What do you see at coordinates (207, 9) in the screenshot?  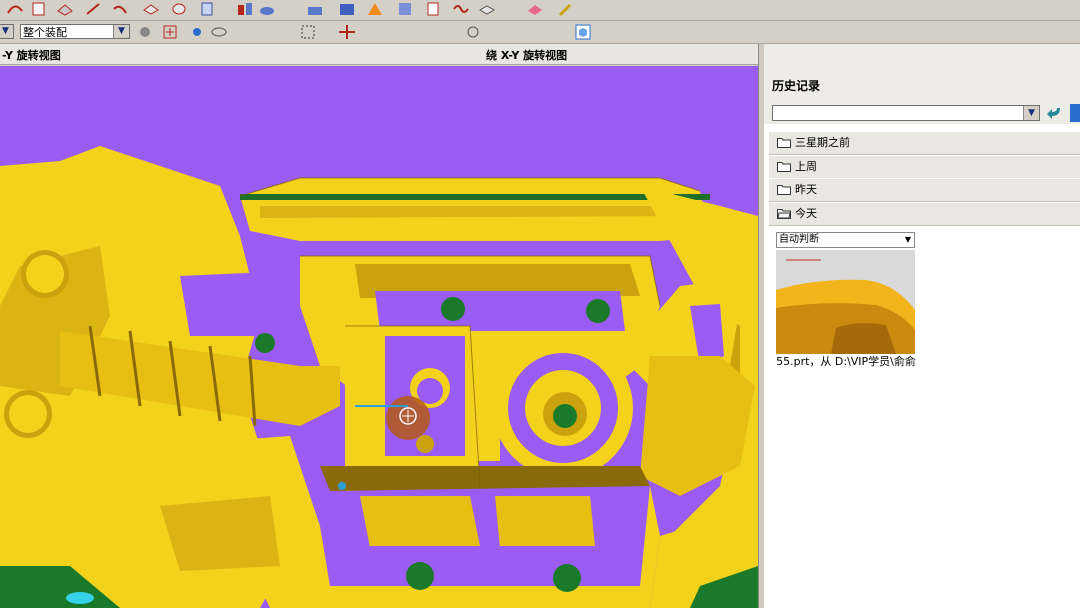 I see `cone-icon` at bounding box center [207, 9].